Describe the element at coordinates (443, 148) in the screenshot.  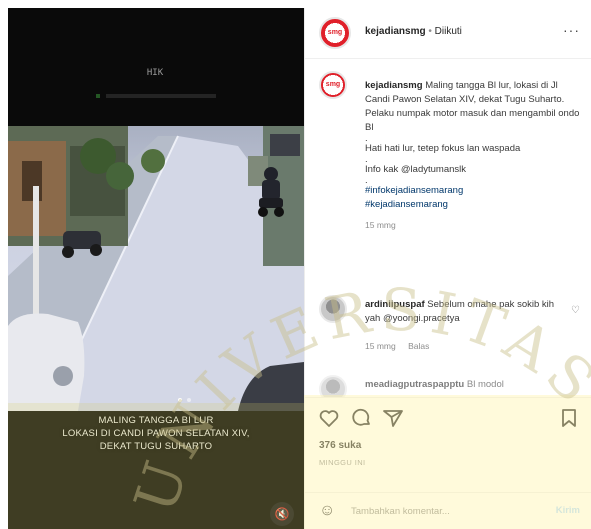
I see `caption-warning: Hati hati lur, tetep fokus lan waspada` at that location.